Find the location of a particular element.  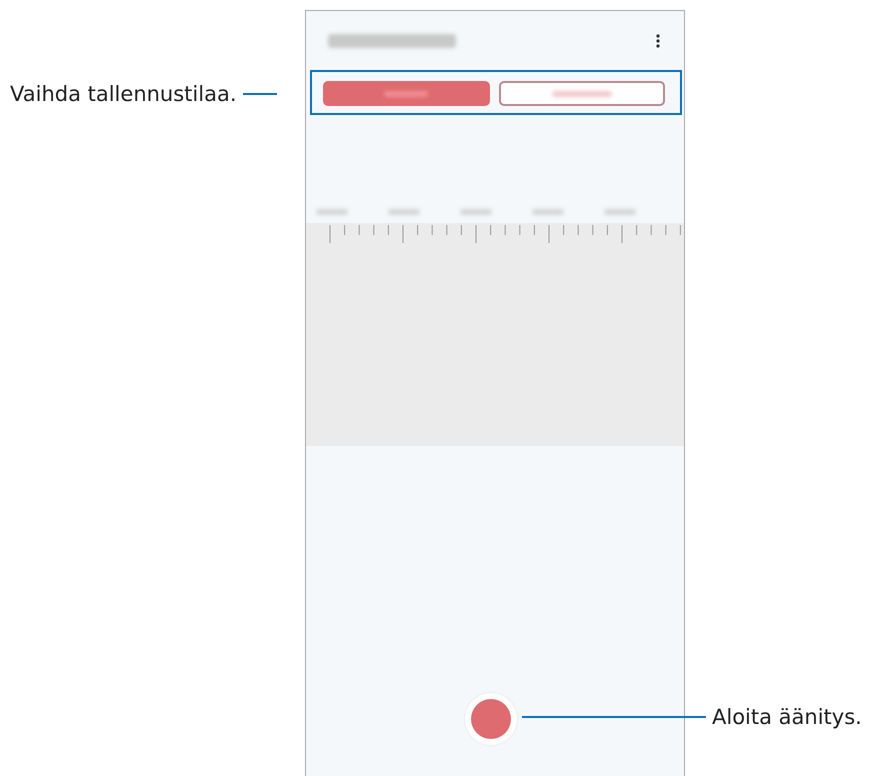

leader-line is located at coordinates (259, 94).